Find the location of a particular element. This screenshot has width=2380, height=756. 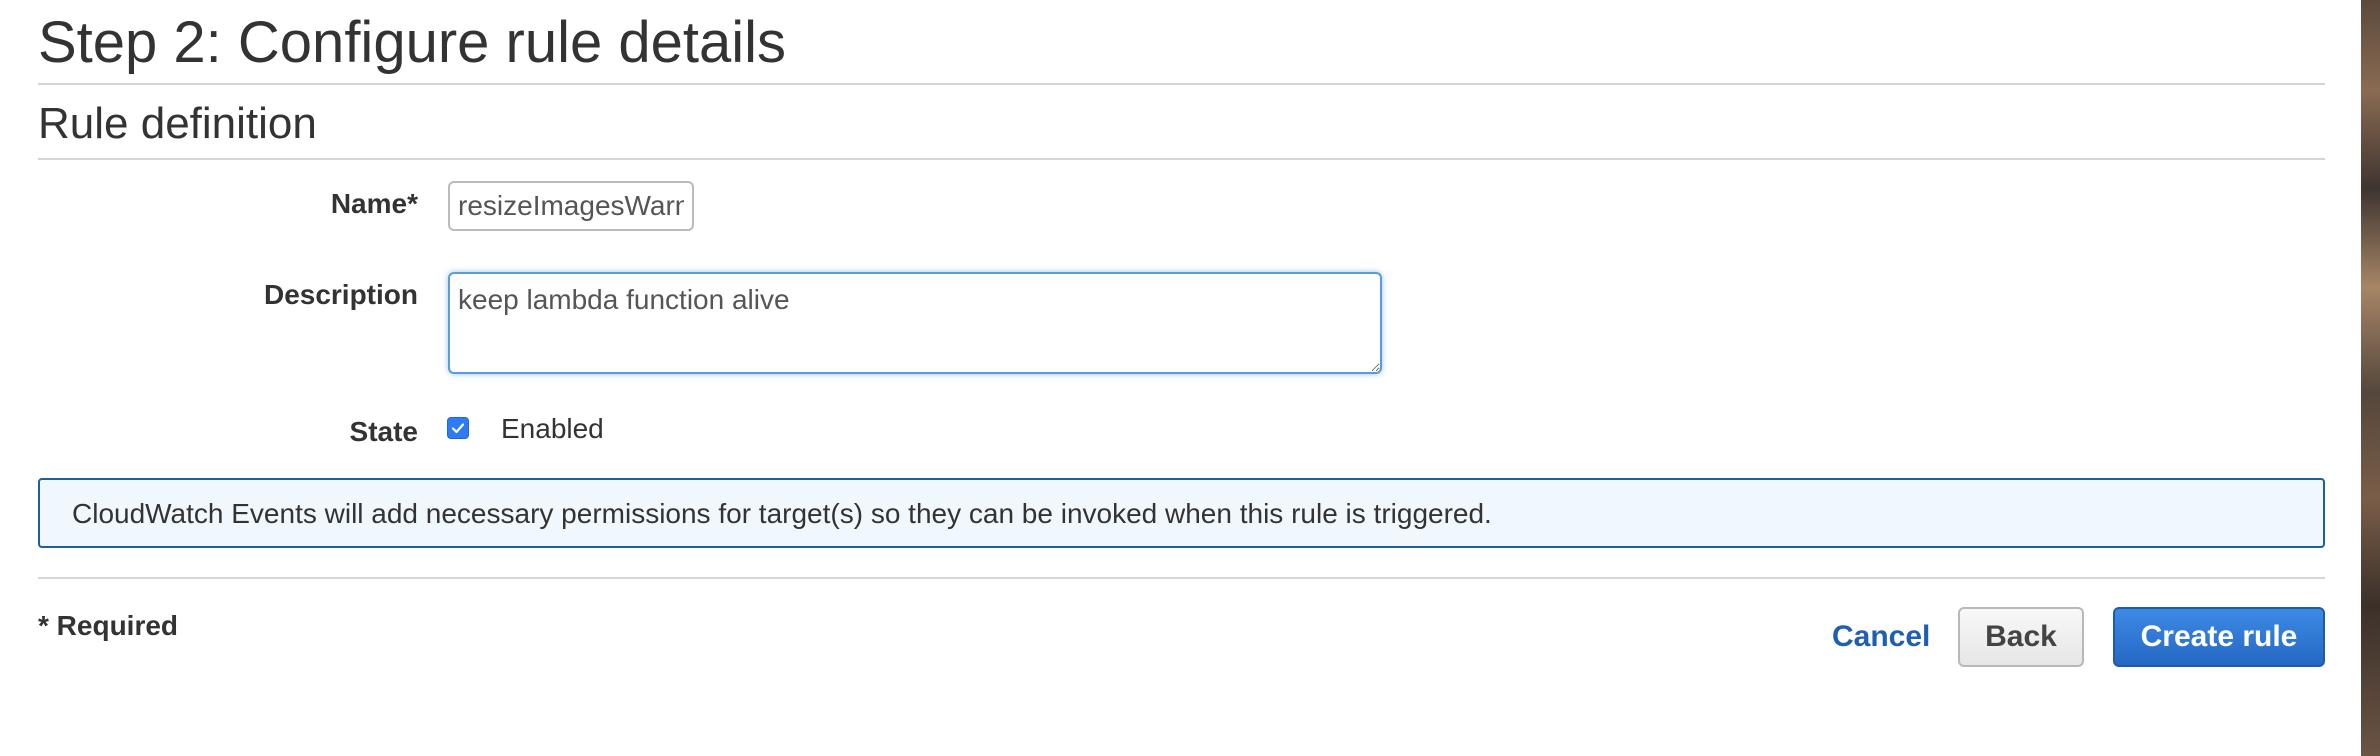

back-button: Back is located at coordinates (2021, 637).